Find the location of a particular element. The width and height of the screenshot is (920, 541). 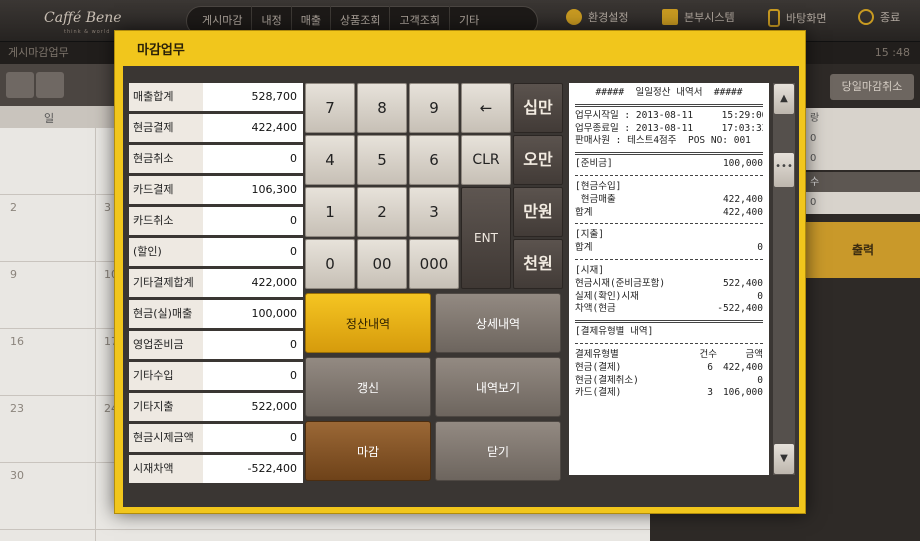

summary-value: 422,000 is located at coordinates (274, 282).